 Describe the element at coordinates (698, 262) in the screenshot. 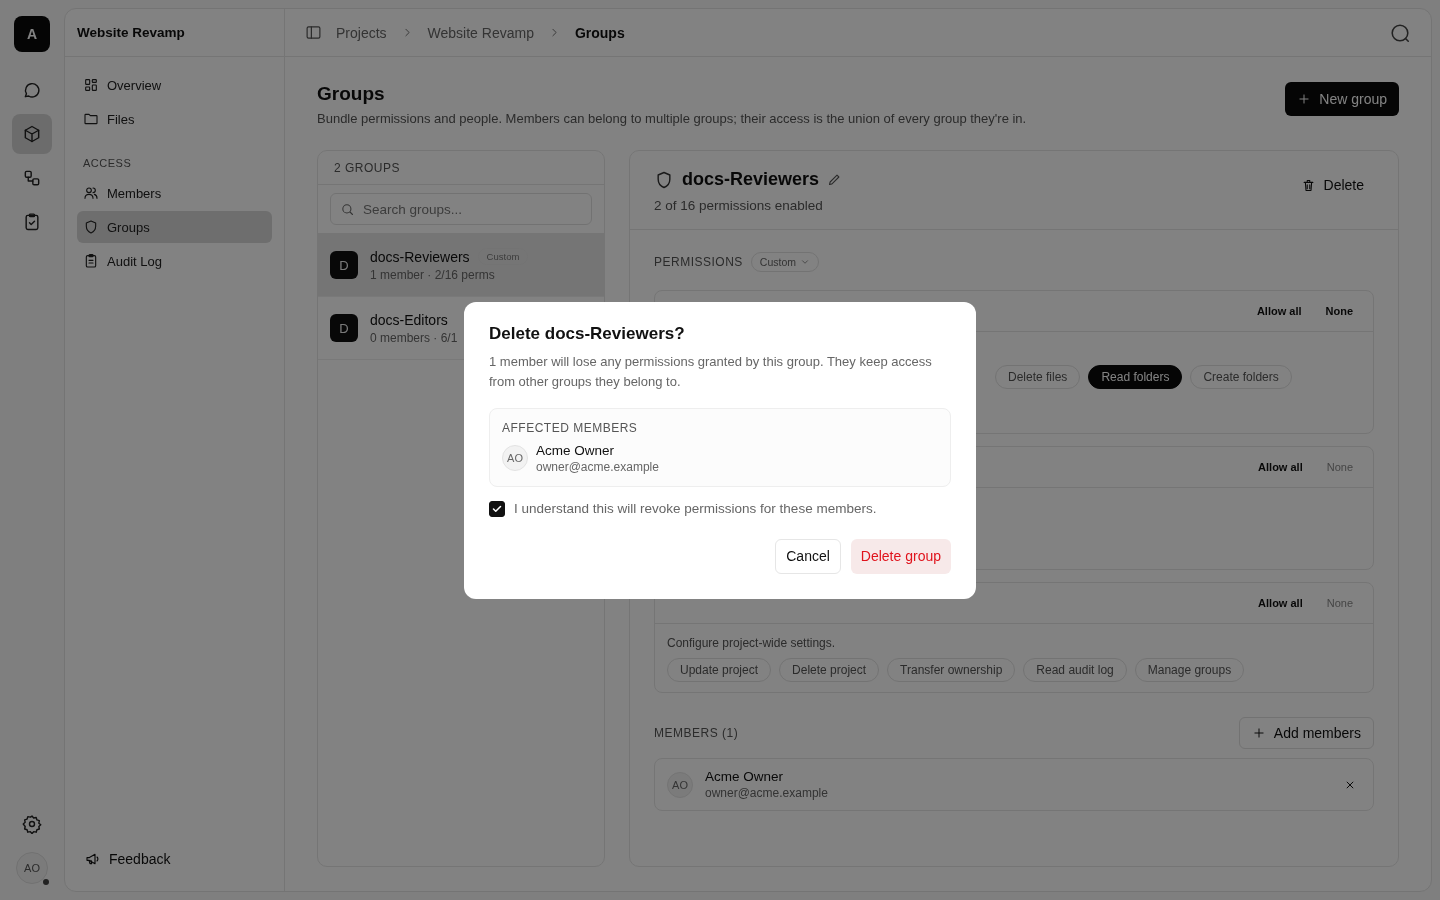

I see `section-label: PERMISSIONS` at that location.